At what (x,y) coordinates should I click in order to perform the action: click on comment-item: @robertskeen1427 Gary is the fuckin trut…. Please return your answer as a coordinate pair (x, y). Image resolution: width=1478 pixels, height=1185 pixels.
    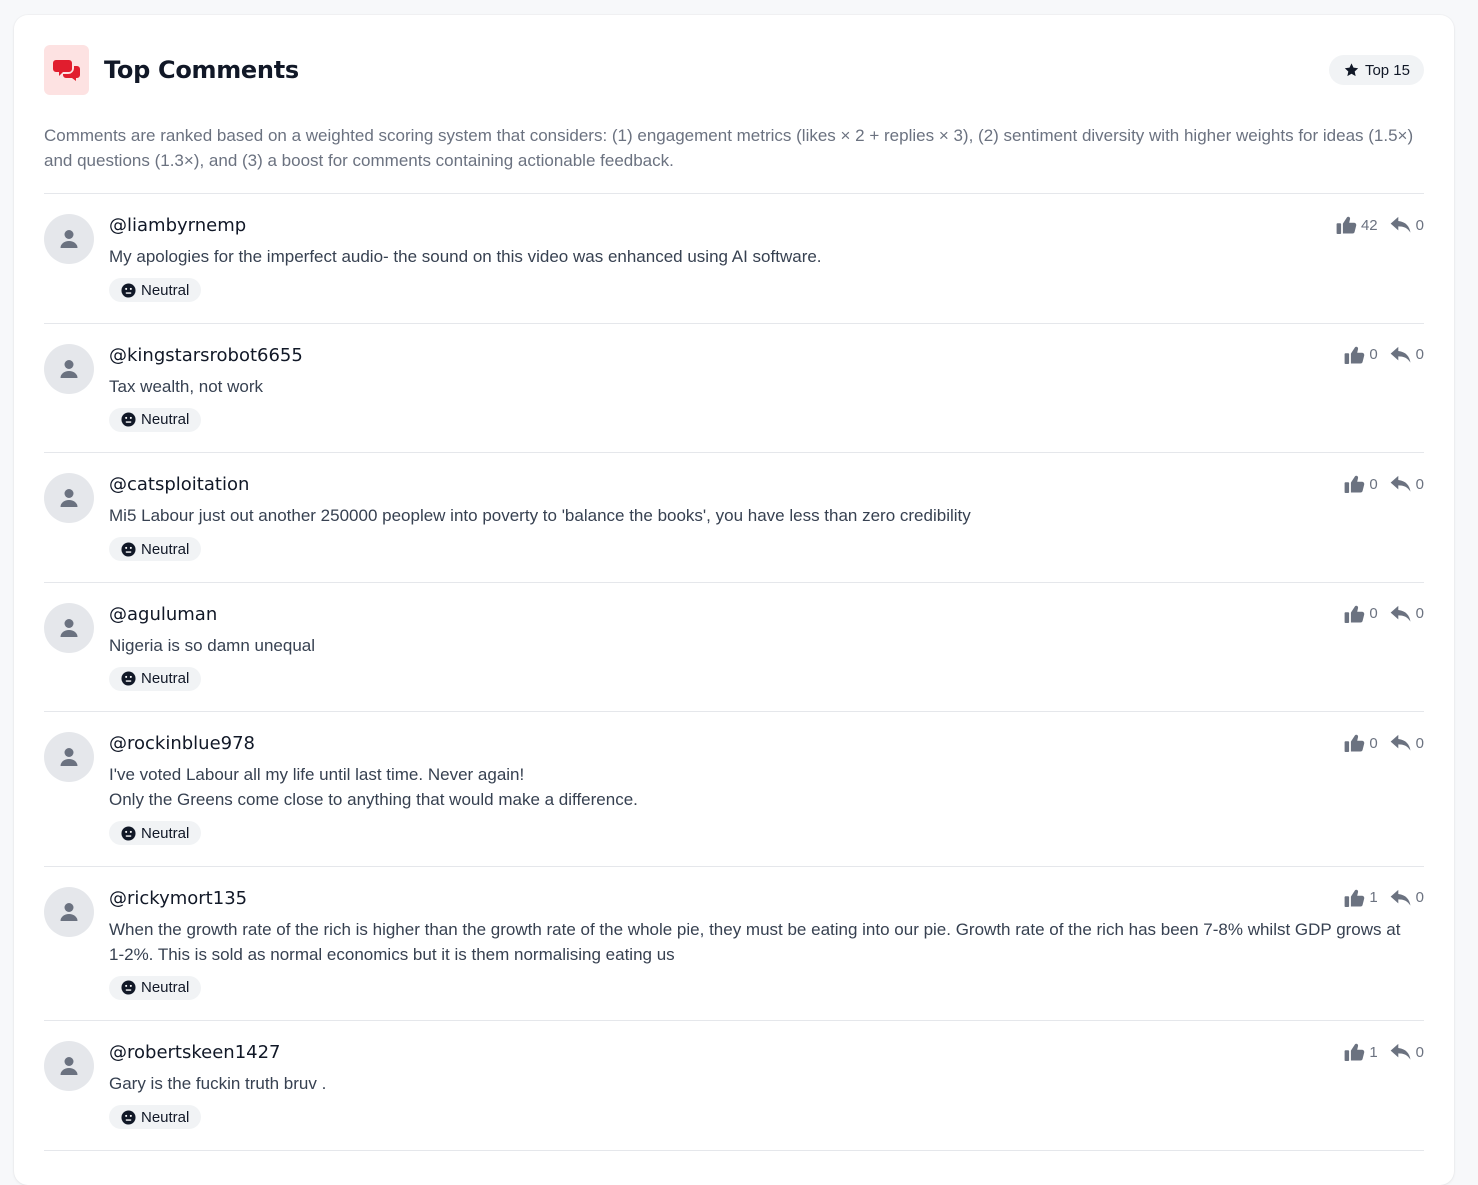
    Looking at the image, I should click on (734, 1086).